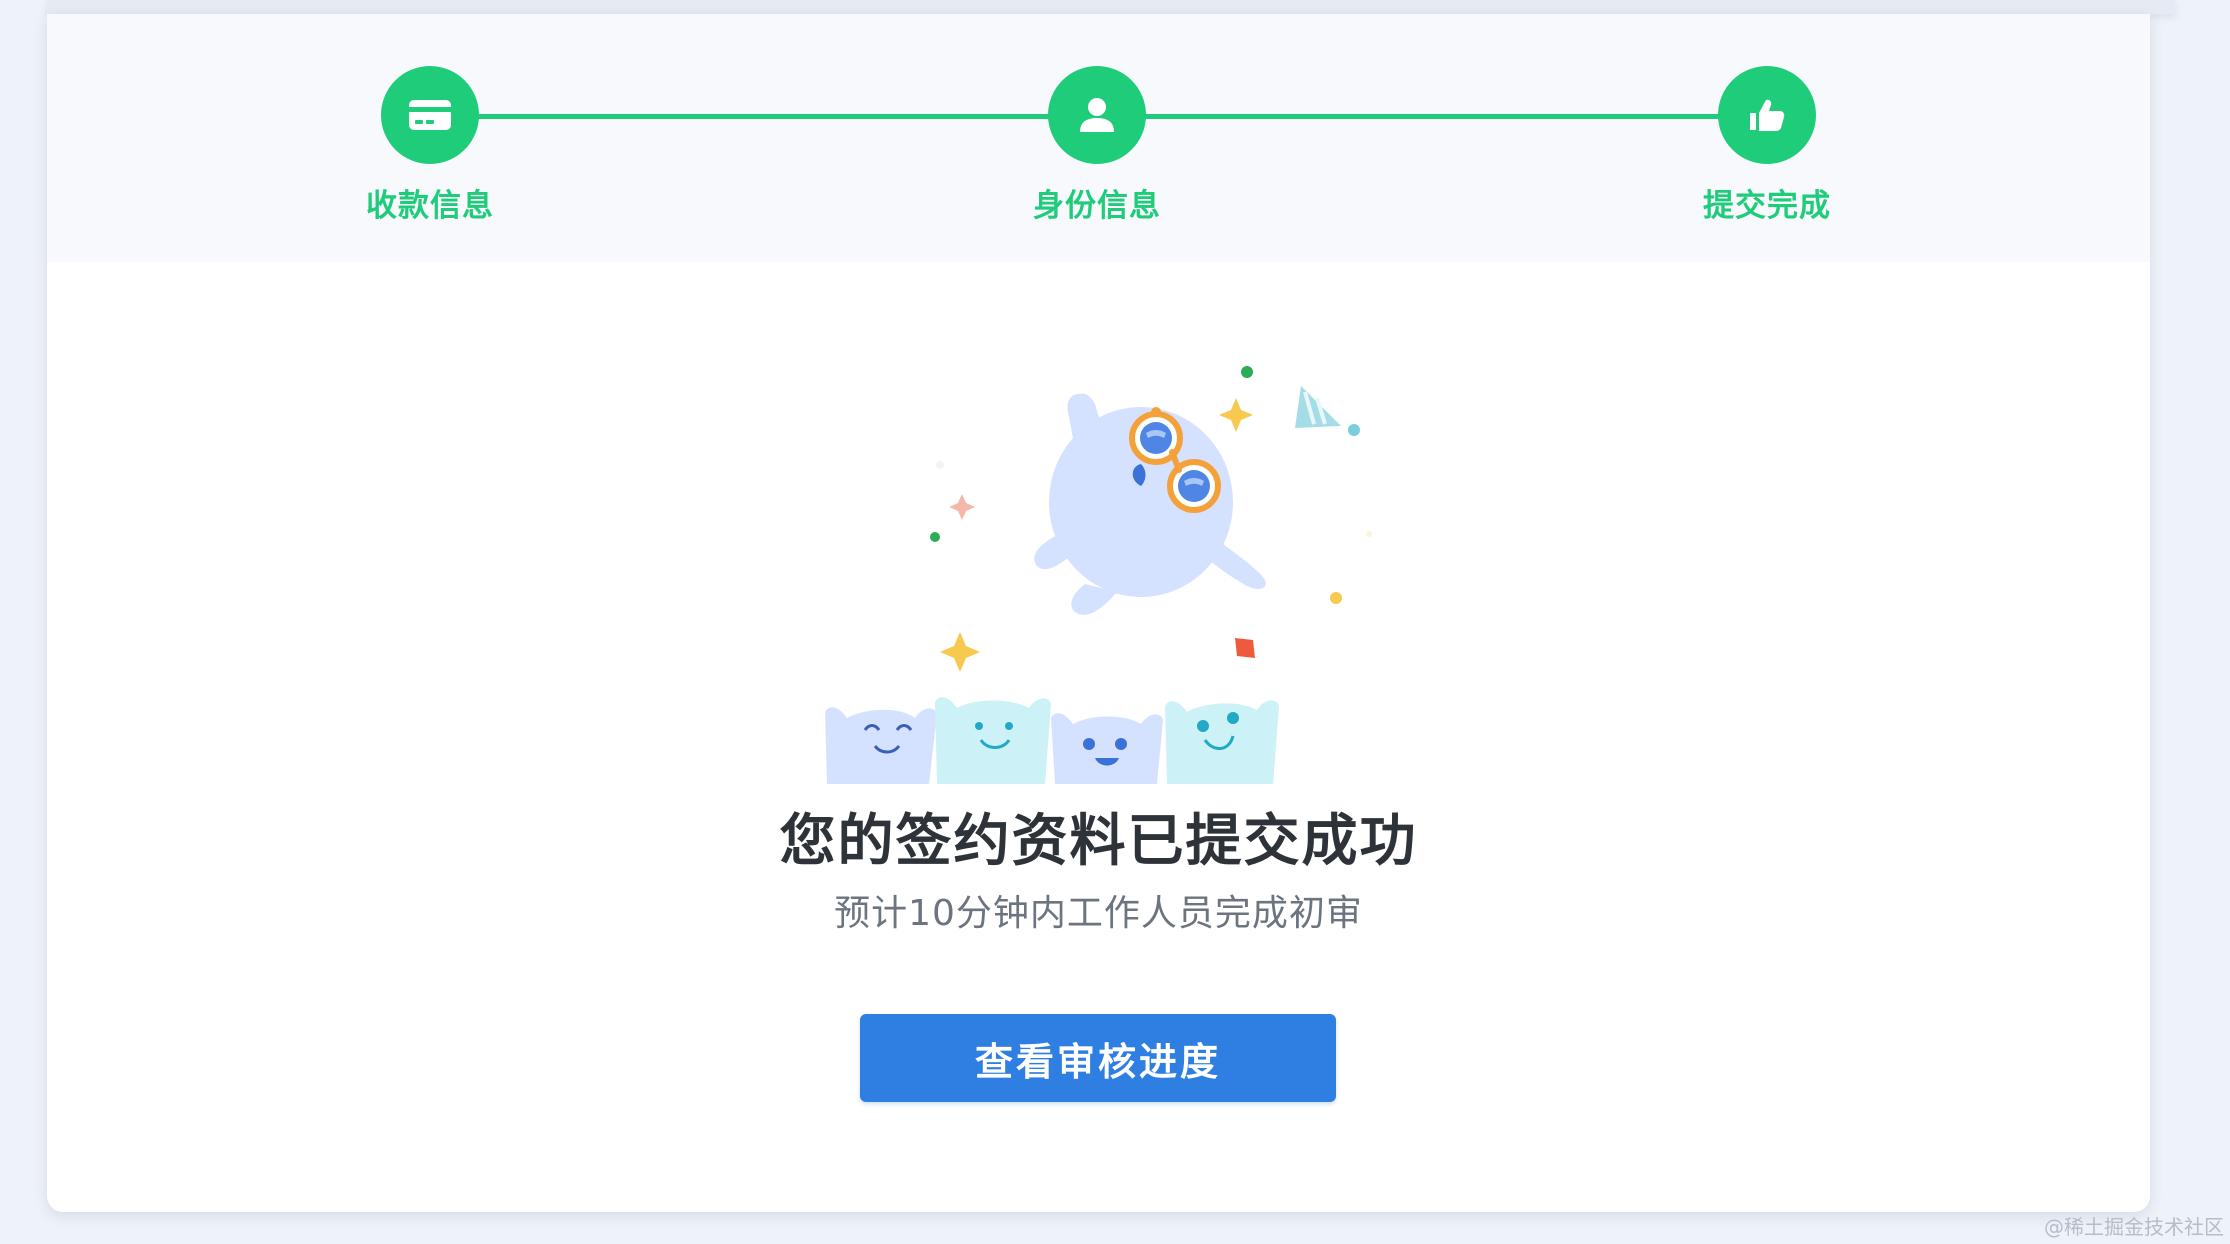 The width and height of the screenshot is (2230, 1244). What do you see at coordinates (1767, 206) in the screenshot?
I see `step-label: 提交完成` at bounding box center [1767, 206].